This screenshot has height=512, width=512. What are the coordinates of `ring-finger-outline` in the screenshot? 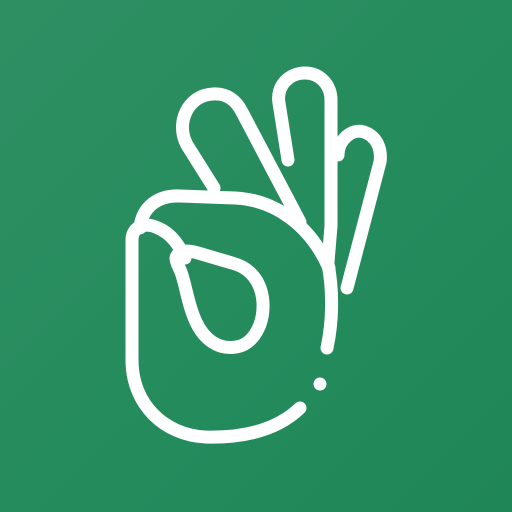 It's located at (359, 209).